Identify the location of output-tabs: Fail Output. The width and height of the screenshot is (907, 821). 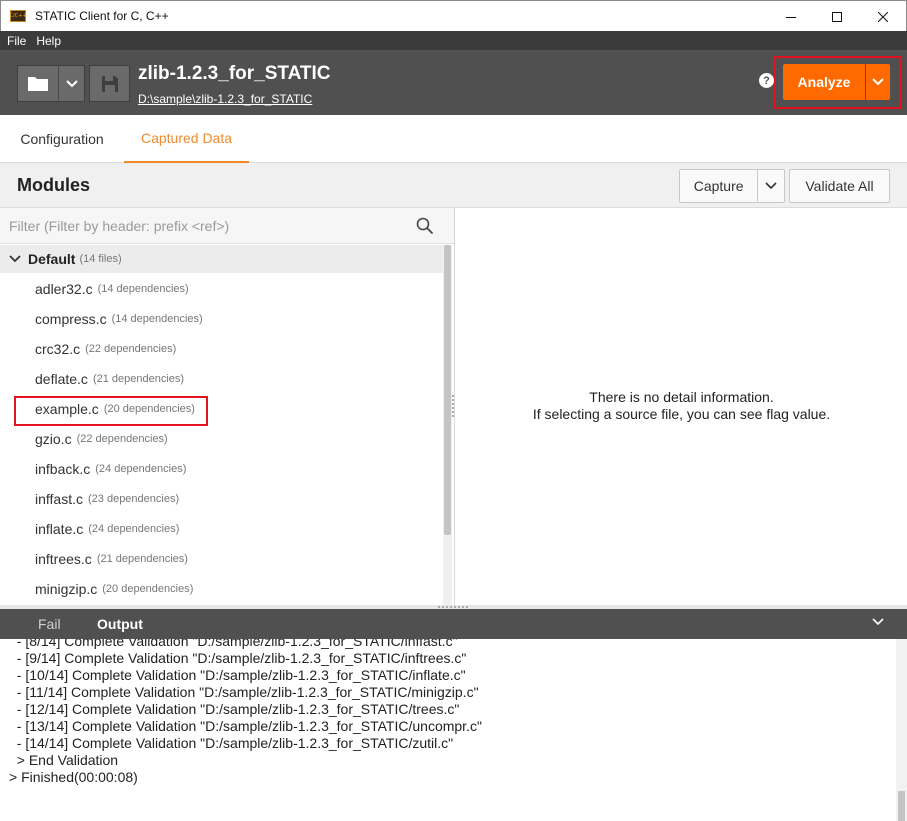
(453, 624).